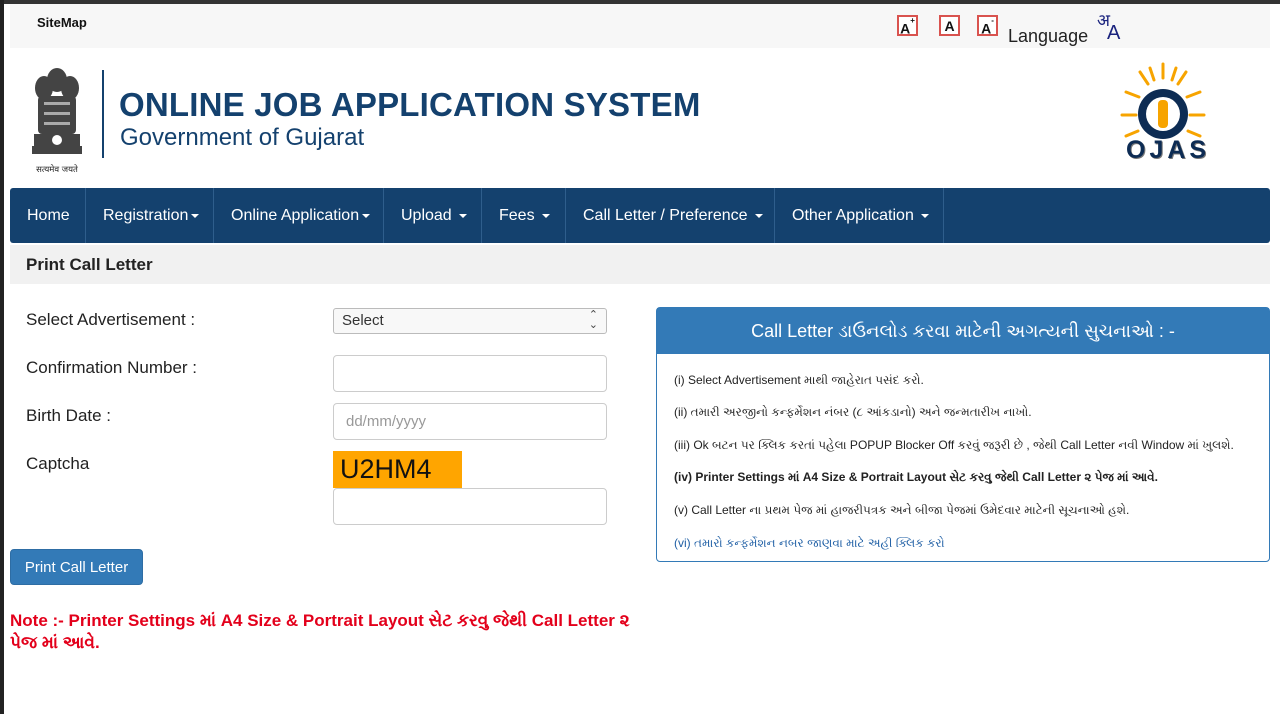  Describe the element at coordinates (2, 357) in the screenshot. I see `window-frame-left` at that location.